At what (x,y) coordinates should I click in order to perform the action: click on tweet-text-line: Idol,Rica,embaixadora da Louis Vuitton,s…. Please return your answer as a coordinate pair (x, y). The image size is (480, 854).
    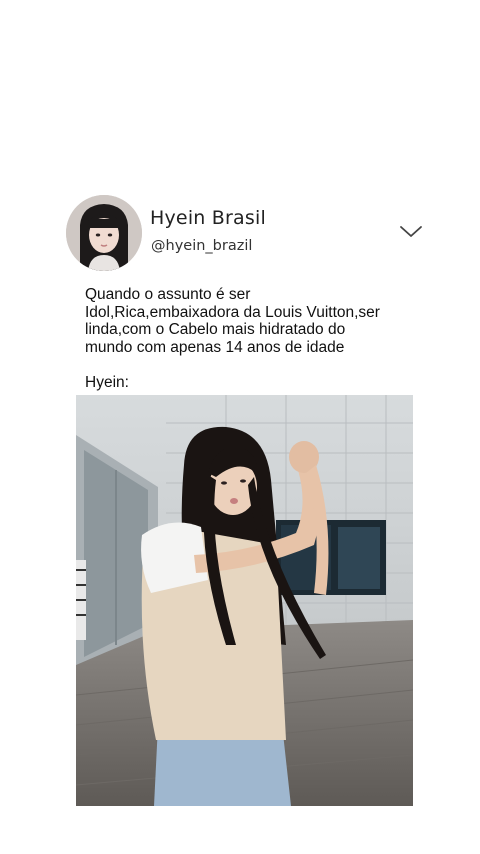
    Looking at the image, I should click on (232, 312).